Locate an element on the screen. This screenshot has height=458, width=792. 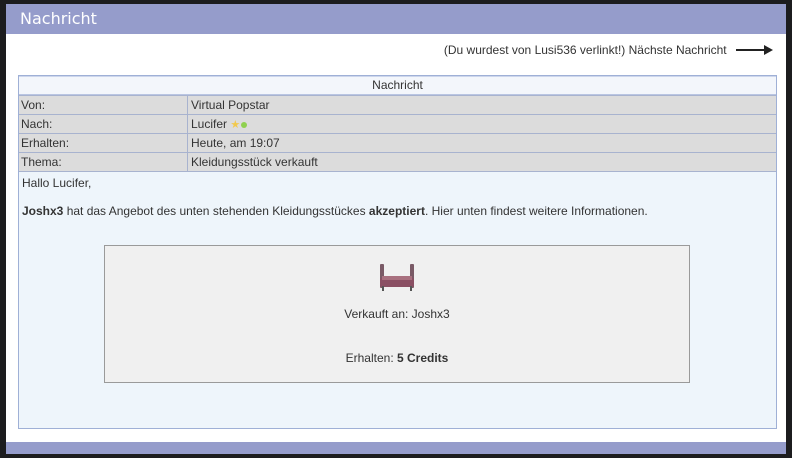
furniture-item-icon is located at coordinates (397, 277).